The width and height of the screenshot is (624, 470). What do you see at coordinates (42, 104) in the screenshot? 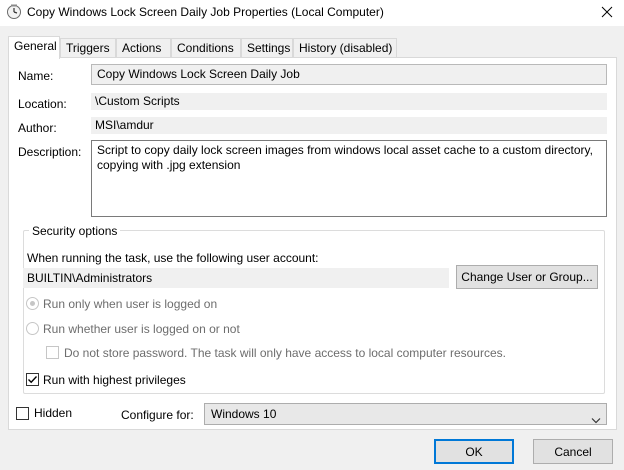
I see `location-label: Location:` at bounding box center [42, 104].